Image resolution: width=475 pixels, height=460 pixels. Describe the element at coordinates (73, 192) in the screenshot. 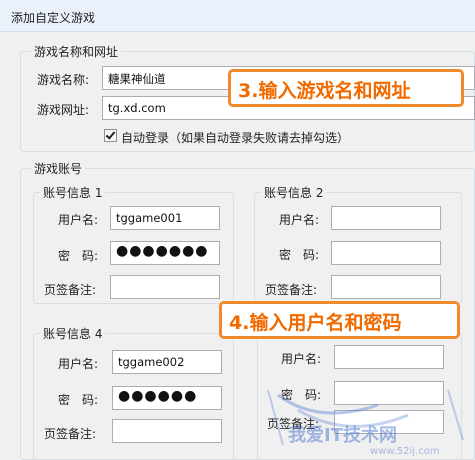

I see `account-1-title: 账号信息 1` at that location.